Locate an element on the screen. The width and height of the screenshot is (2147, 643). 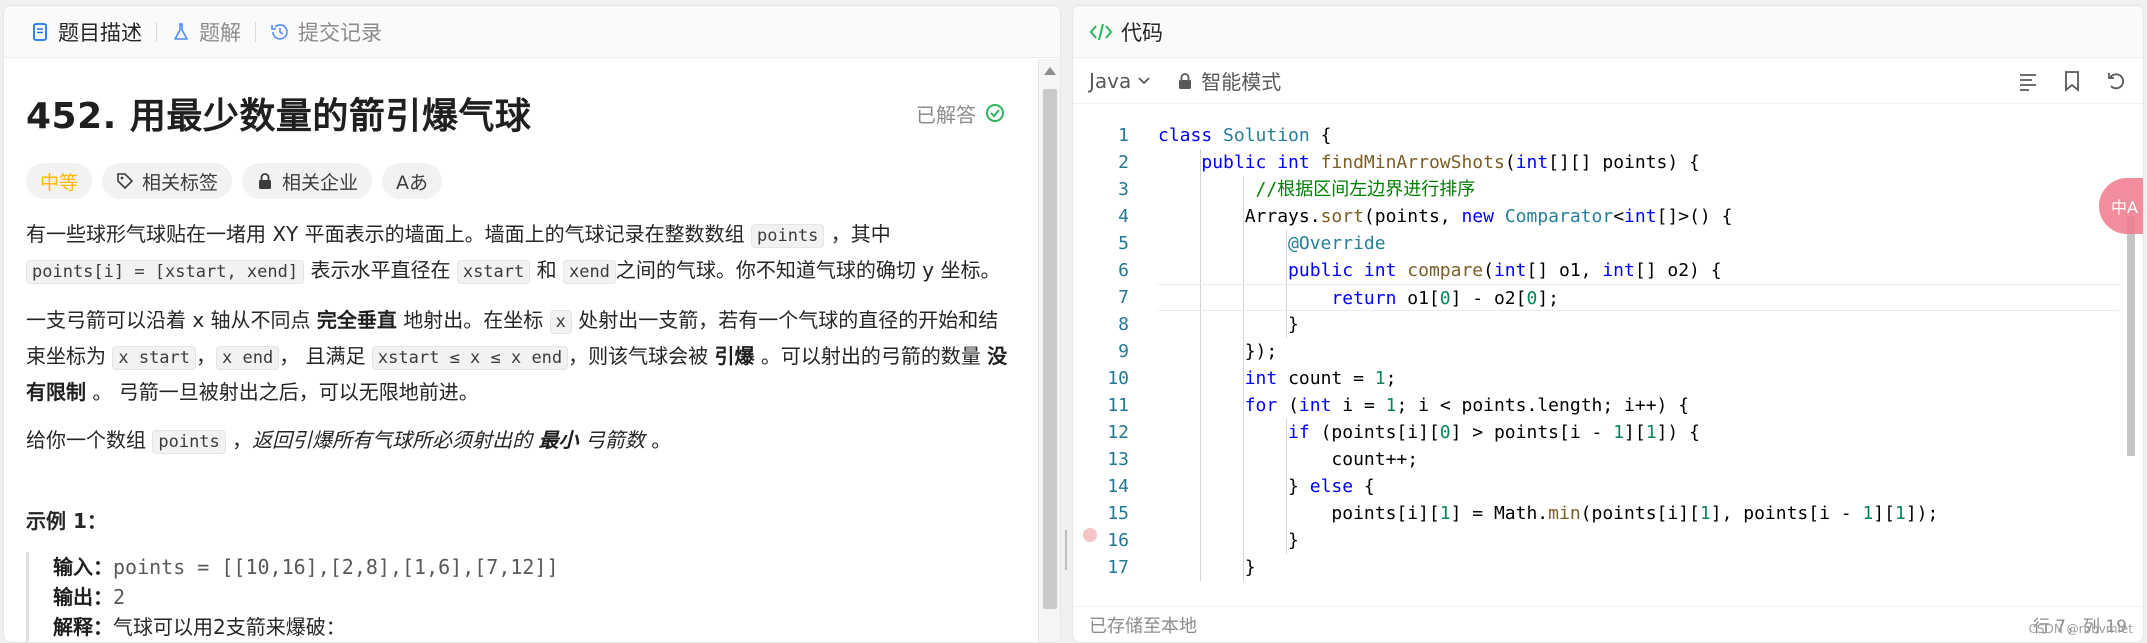
line-number: 8 is located at coordinates (1123, 324).